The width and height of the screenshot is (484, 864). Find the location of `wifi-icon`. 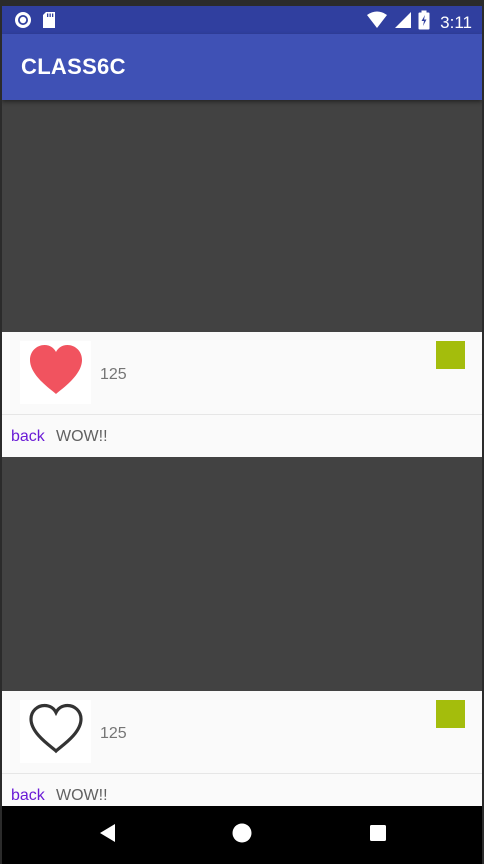

wifi-icon is located at coordinates (377, 22).